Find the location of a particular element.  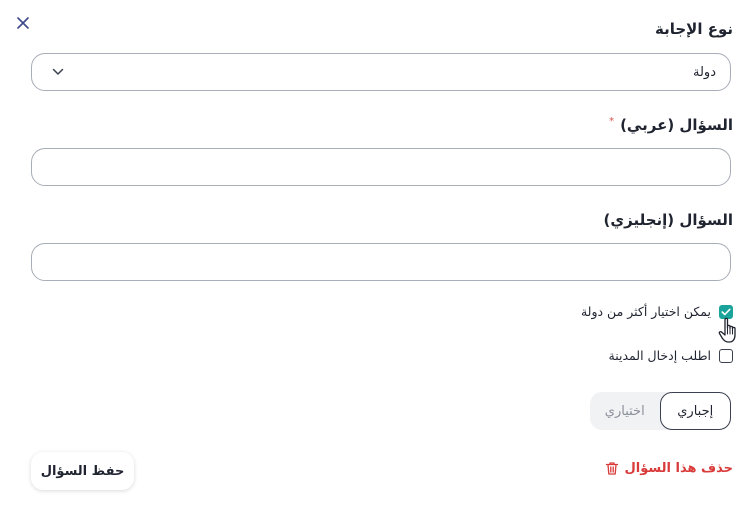

answer-type-select: دولة is located at coordinates (381, 72).